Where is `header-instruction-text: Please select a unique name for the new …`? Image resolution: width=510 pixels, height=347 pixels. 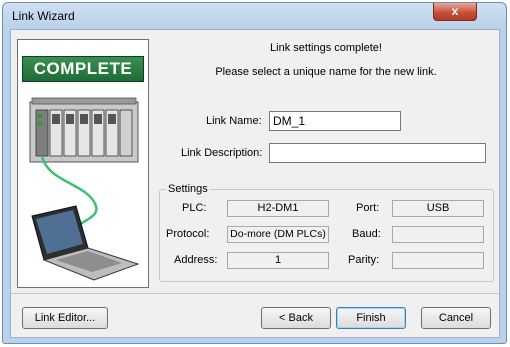
header-instruction-text: Please select a unique name for the new … is located at coordinates (326, 72).